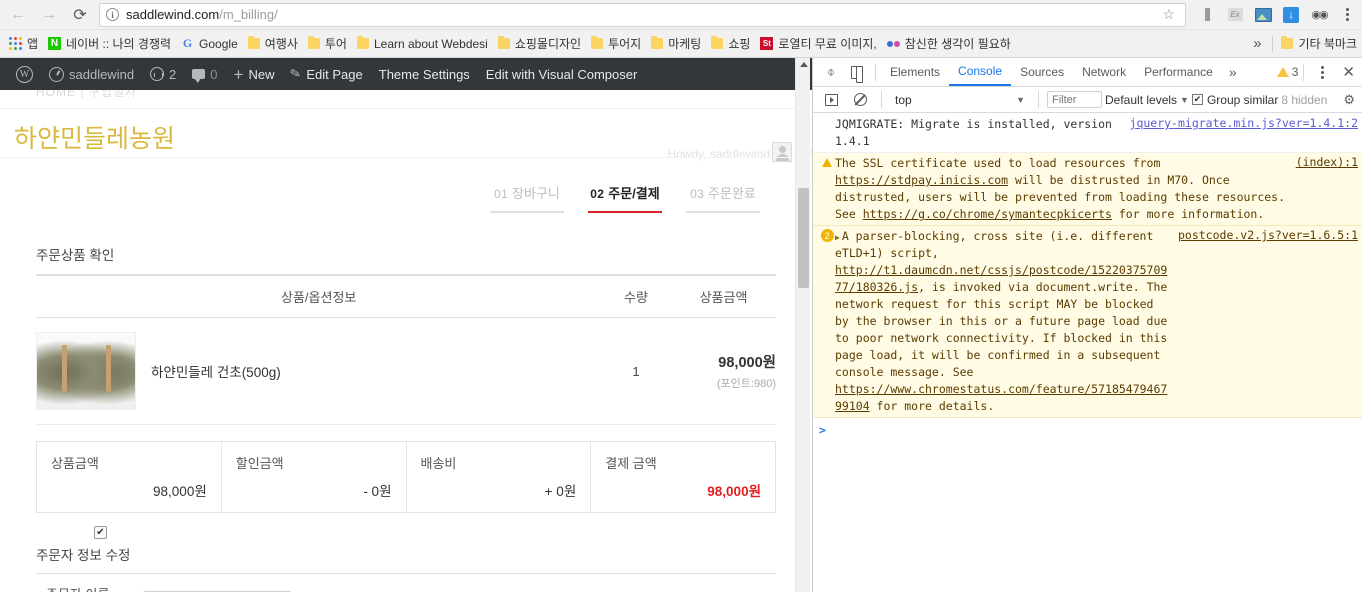  Describe the element at coordinates (1265, 321) in the screenshot. I see `message-source: postcode.v2.js?ver=1.6.5:1` at that location.